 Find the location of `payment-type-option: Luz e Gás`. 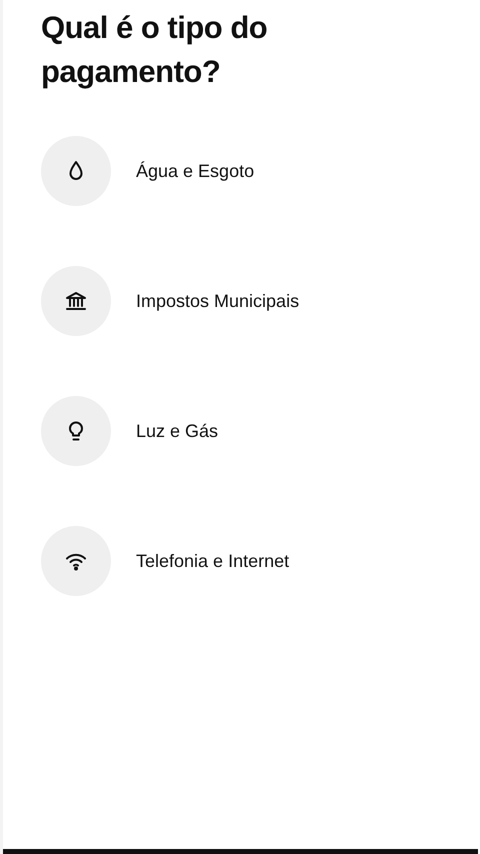

payment-type-option: Luz e Gás is located at coordinates (241, 431).